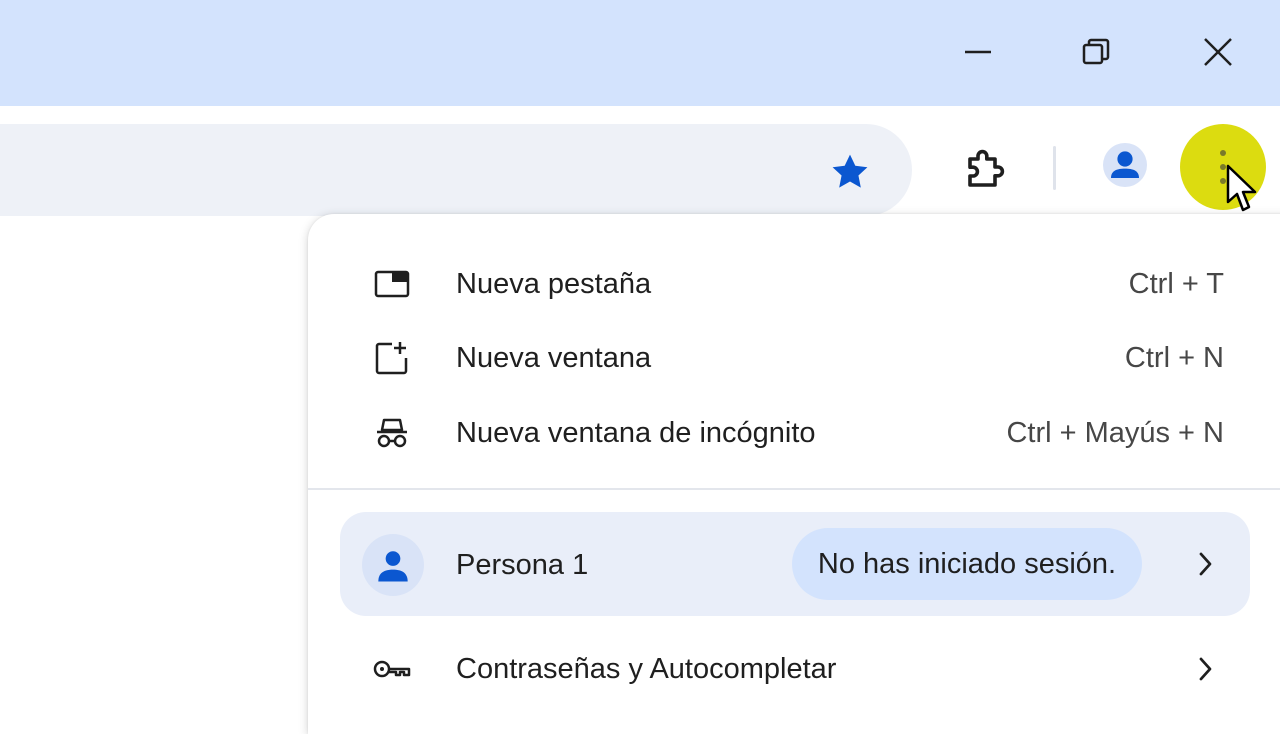 The width and height of the screenshot is (1280, 734). I want to click on menu-item-new-tab: Nueva pestaña Ctrl + T, so click(794, 284).